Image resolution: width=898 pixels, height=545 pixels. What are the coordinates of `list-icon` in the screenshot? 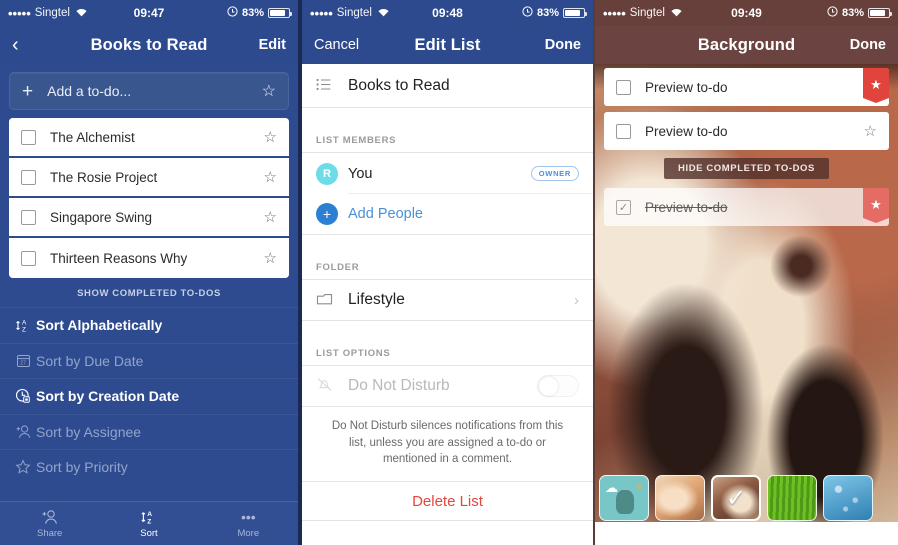 It's located at (332, 86).